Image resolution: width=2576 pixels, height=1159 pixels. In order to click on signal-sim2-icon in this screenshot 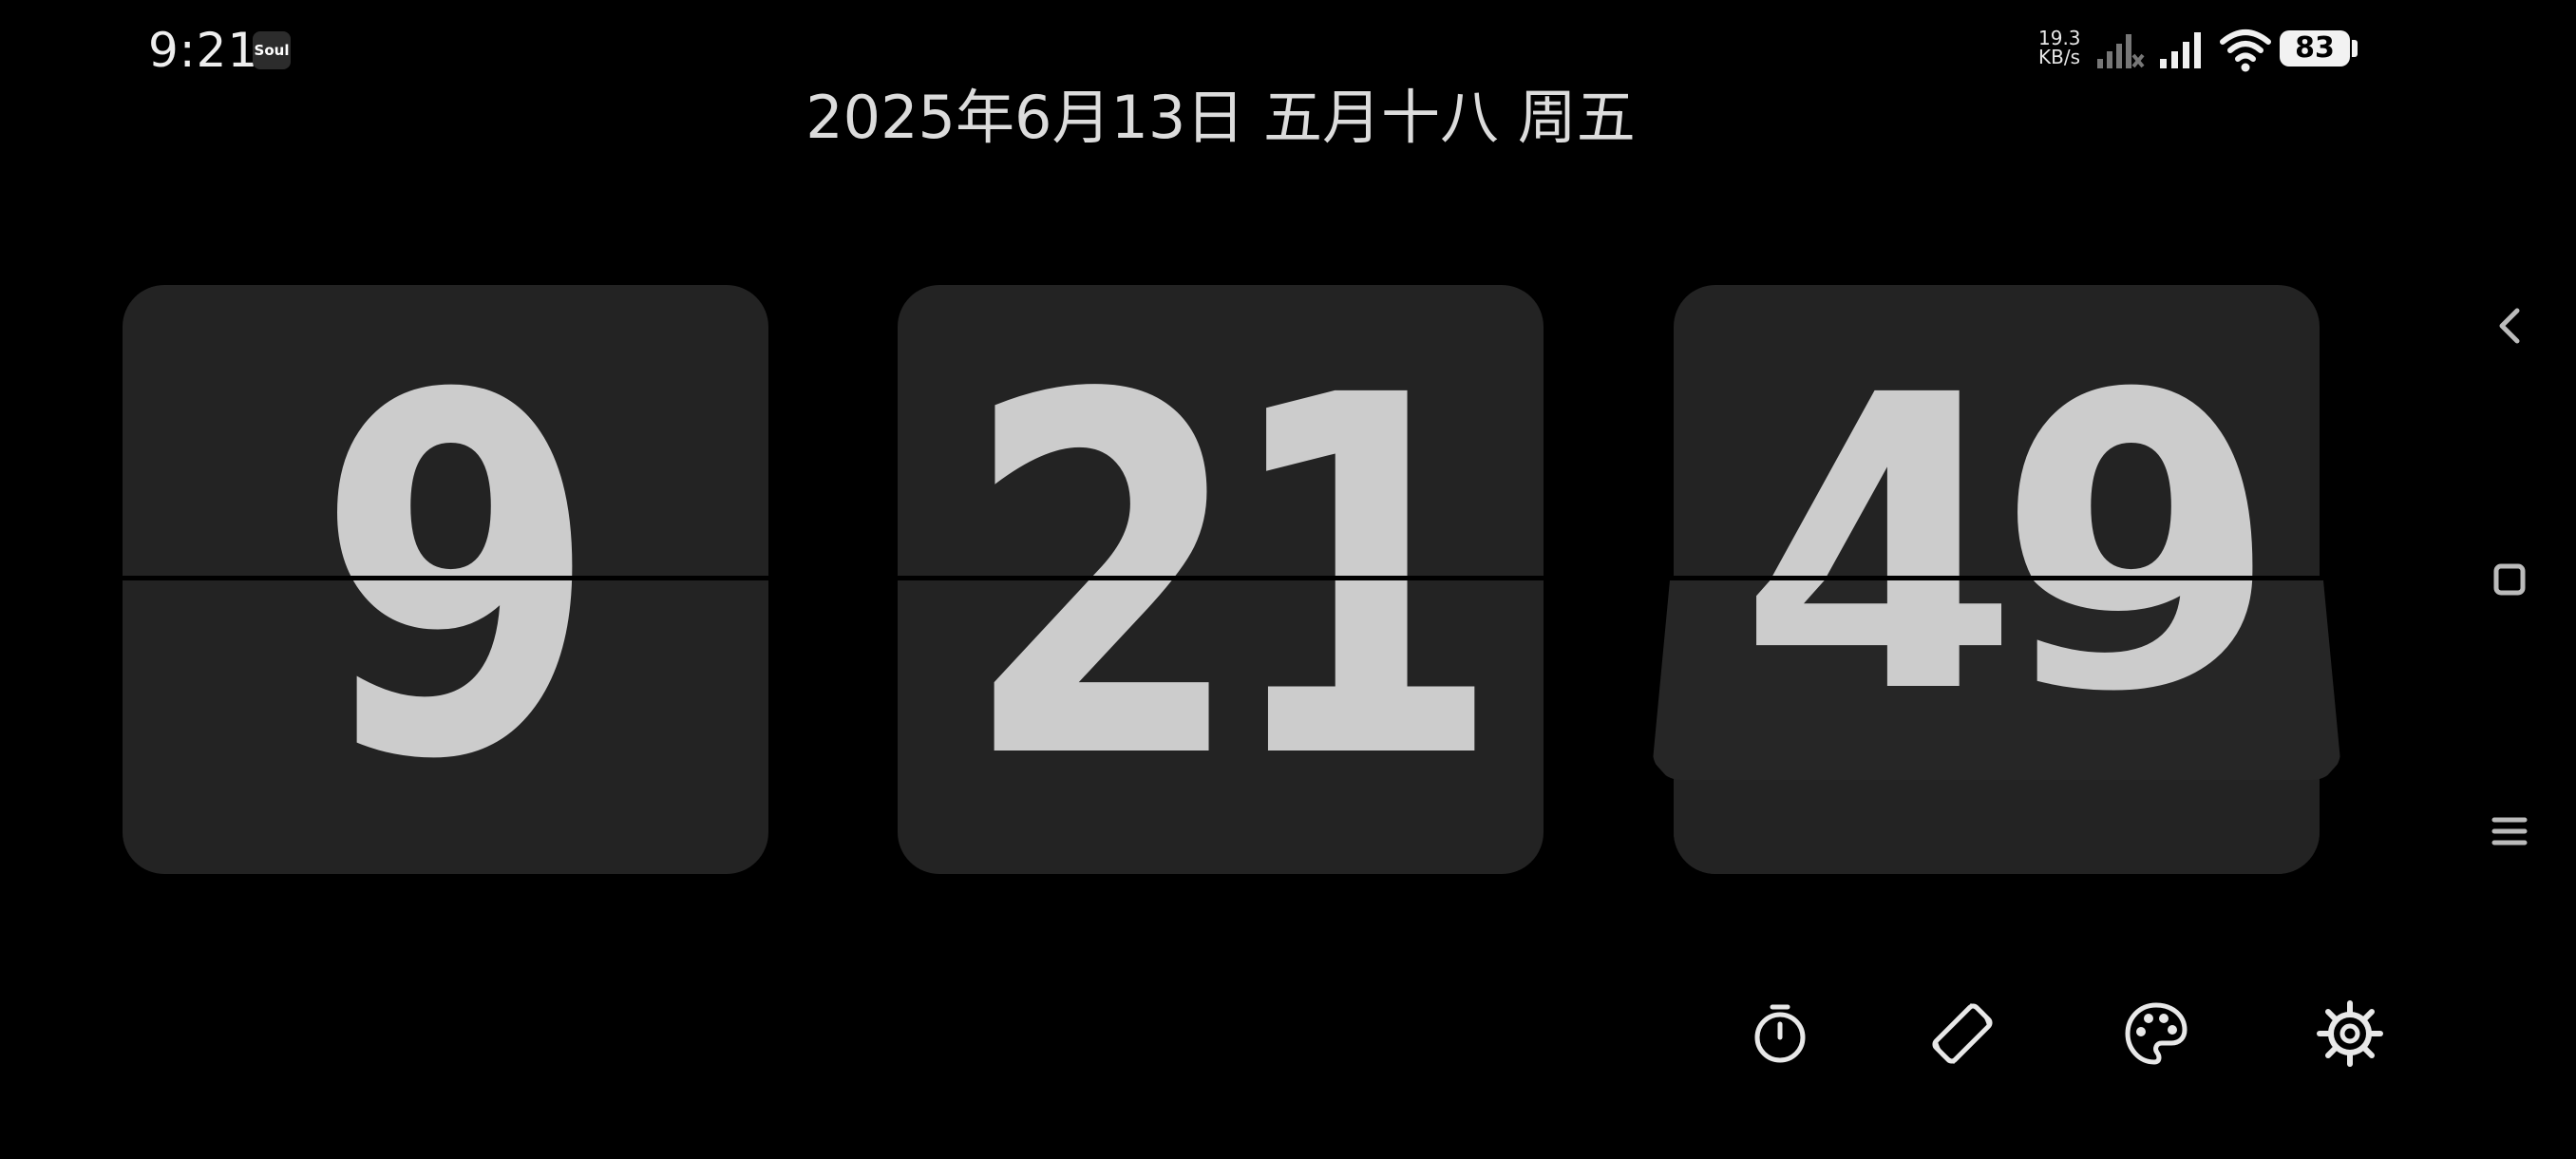, I will do `click(2180, 50)`.